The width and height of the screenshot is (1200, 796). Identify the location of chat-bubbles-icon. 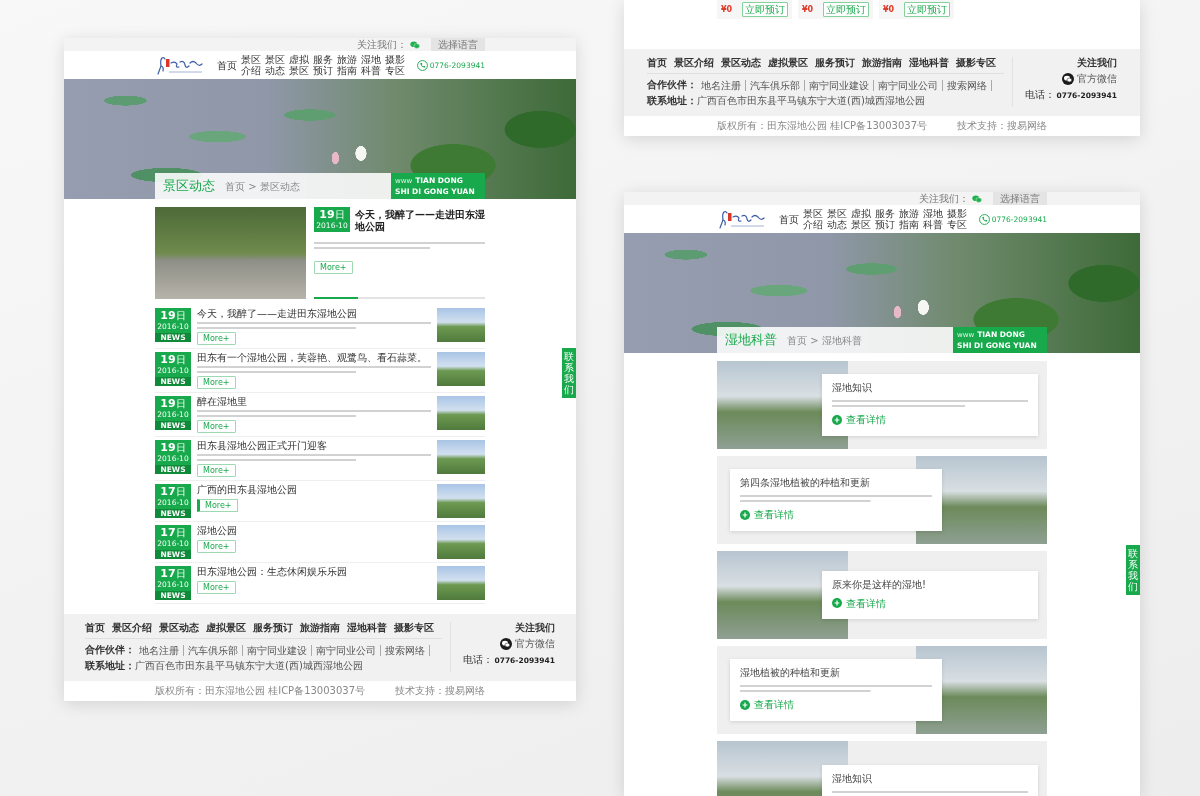
(1068, 79).